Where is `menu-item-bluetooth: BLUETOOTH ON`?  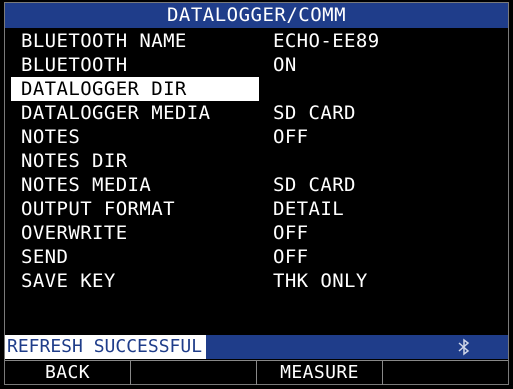
menu-item-bluetooth: BLUETOOTH ON is located at coordinates (256, 65).